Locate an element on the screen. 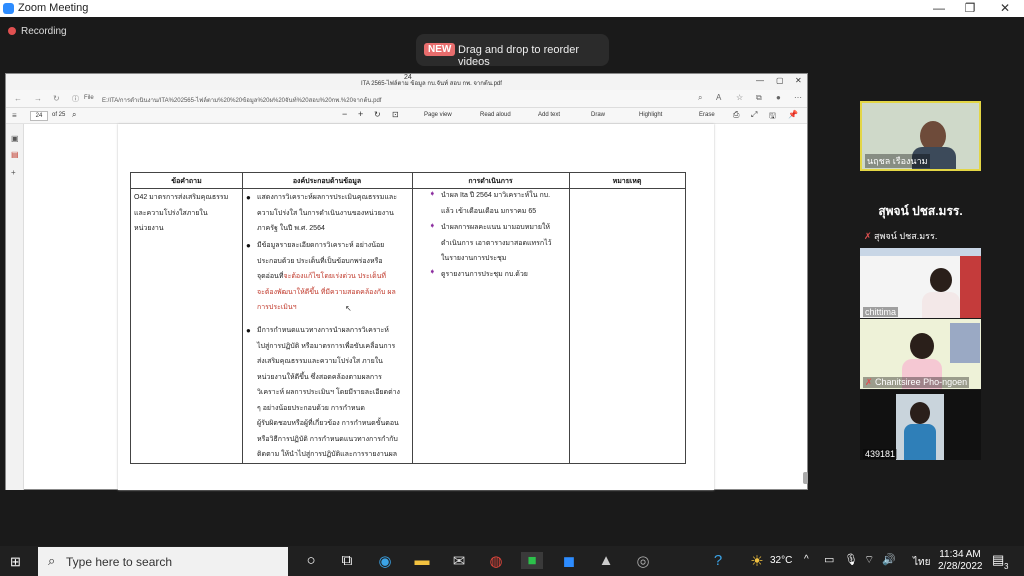 The width and height of the screenshot is (1024, 576). recording-indicator: Recording is located at coordinates (37, 31).